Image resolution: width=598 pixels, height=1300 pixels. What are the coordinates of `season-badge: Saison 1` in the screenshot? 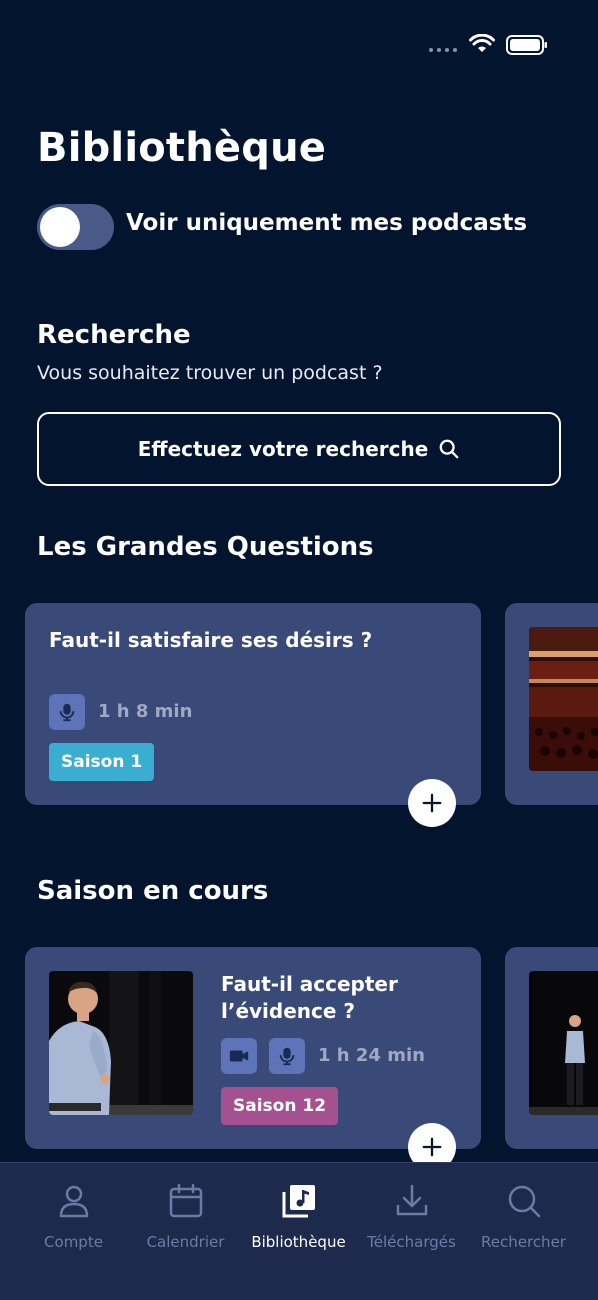 It's located at (102, 762).